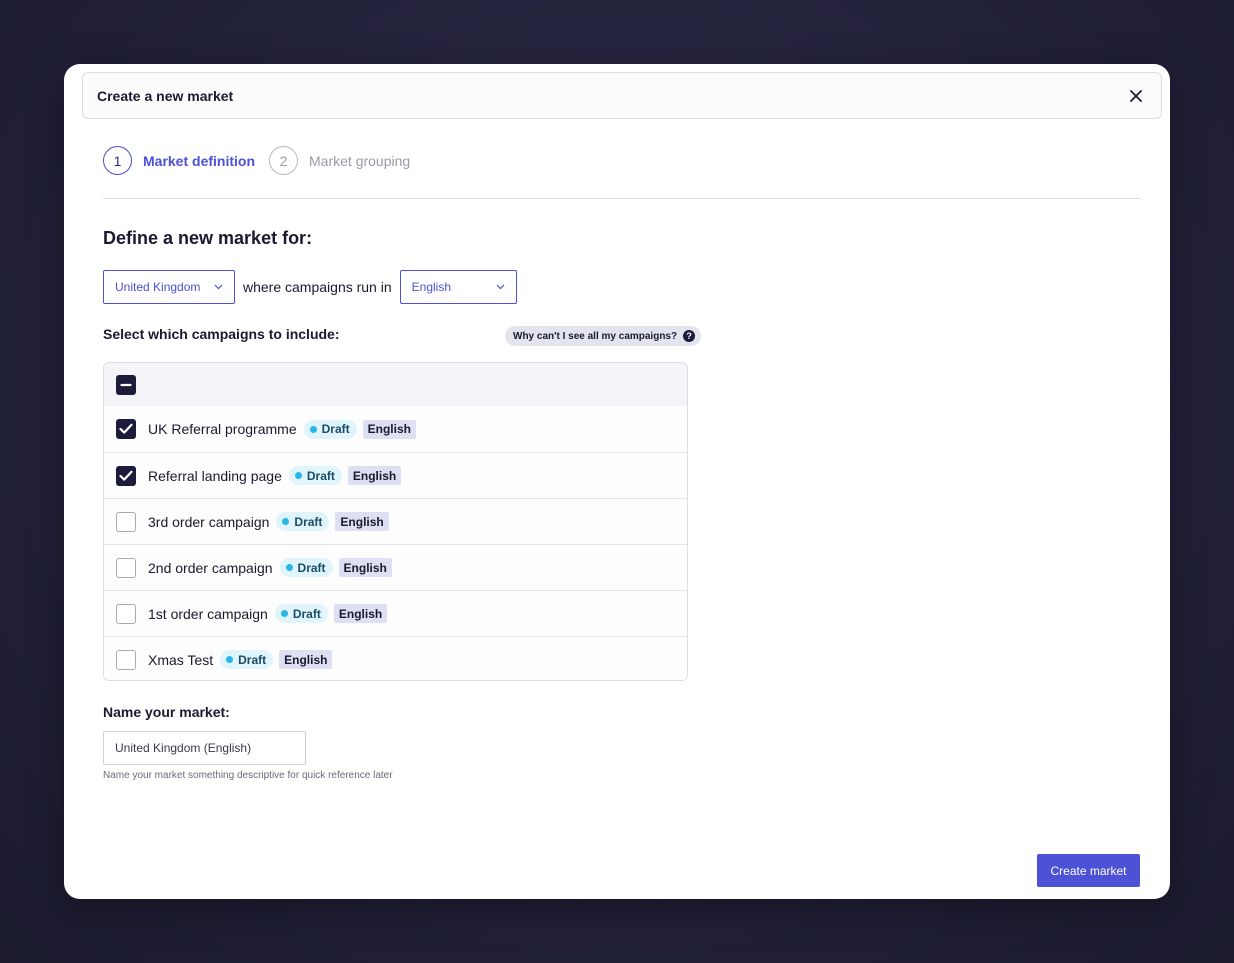  I want to click on step-label: Market definition, so click(199, 160).